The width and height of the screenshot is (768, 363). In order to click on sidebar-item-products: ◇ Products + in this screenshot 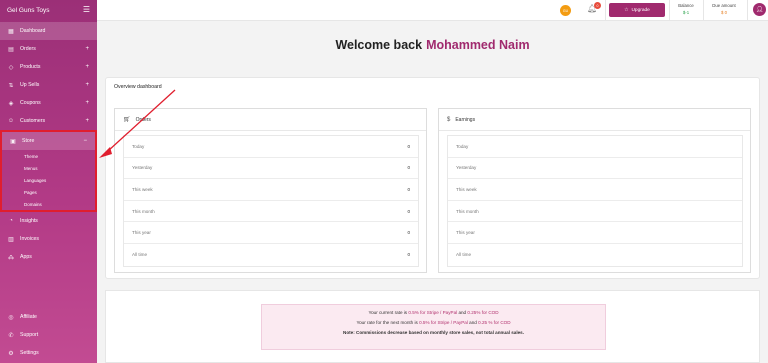, I will do `click(48, 67)`.